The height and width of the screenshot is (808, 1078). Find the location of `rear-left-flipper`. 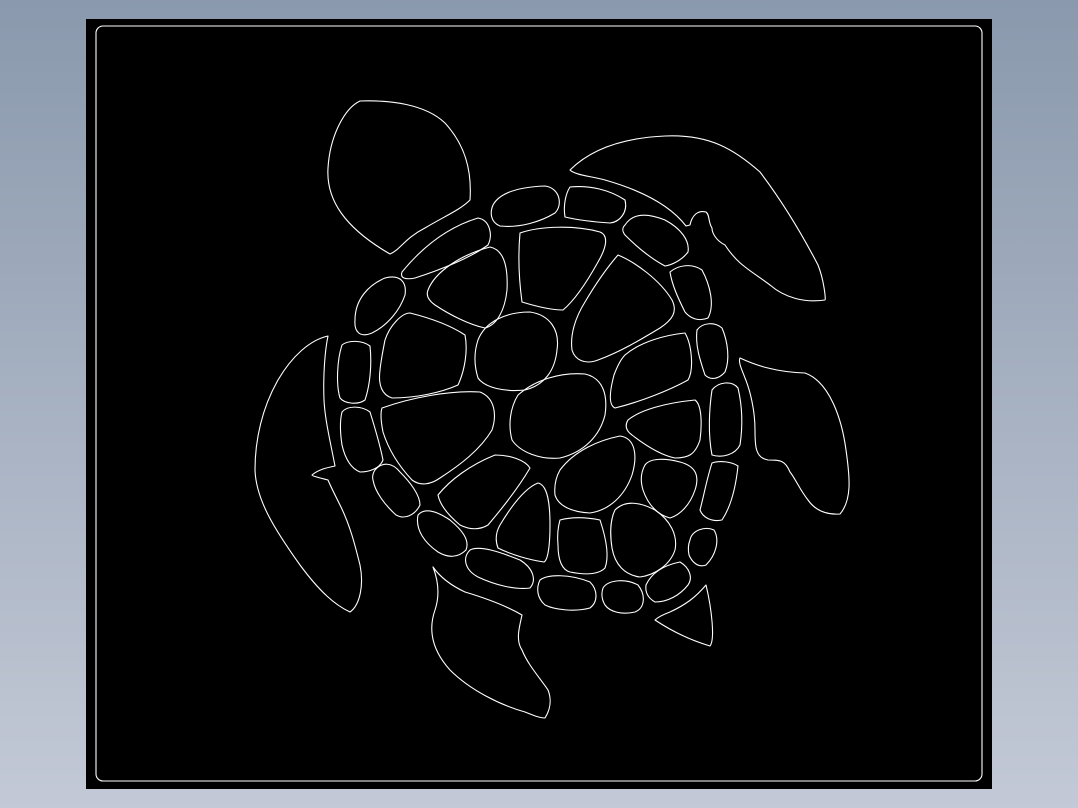

rear-left-flipper is located at coordinates (308, 474).